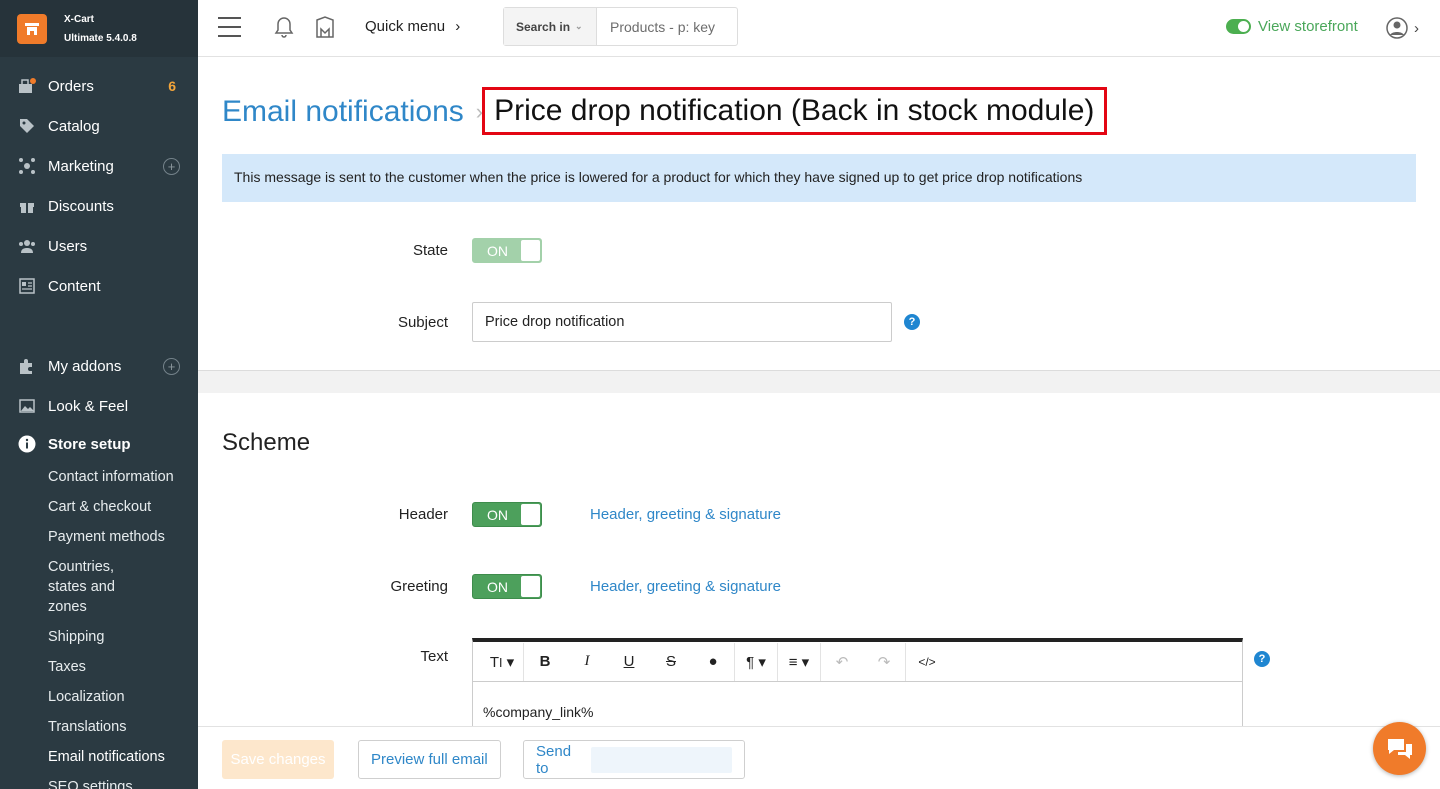 The height and width of the screenshot is (789, 1440). I want to click on text-label: Text, so click(434, 656).